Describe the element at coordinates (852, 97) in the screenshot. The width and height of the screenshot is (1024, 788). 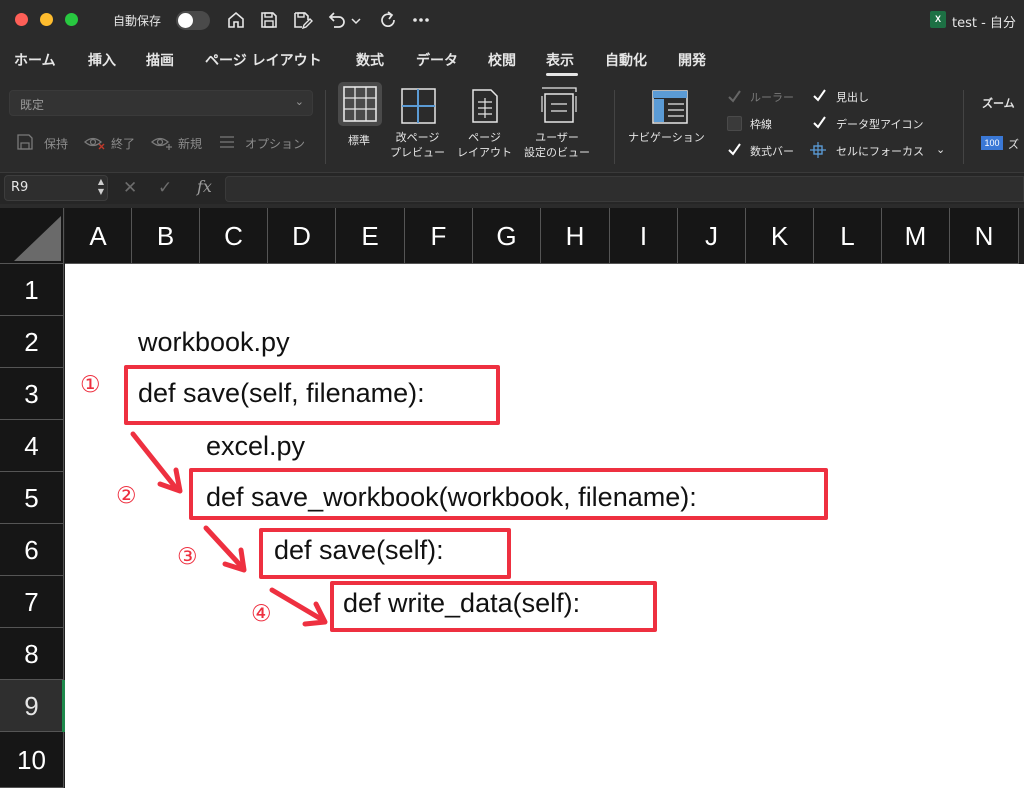
I see `headings-label: 見出し` at that location.